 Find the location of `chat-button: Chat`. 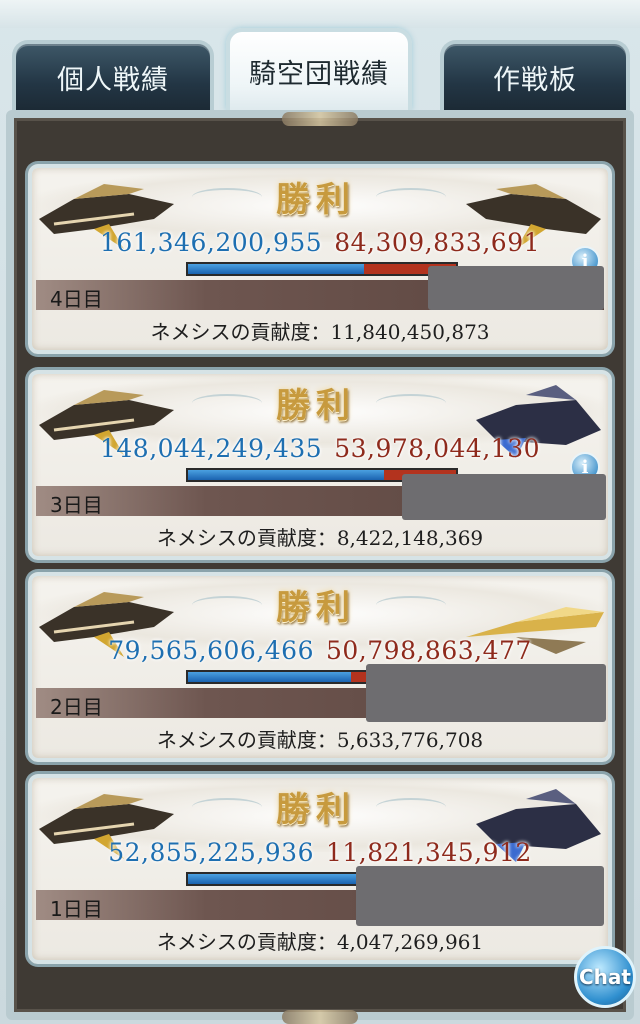

chat-button: Chat is located at coordinates (605, 977).